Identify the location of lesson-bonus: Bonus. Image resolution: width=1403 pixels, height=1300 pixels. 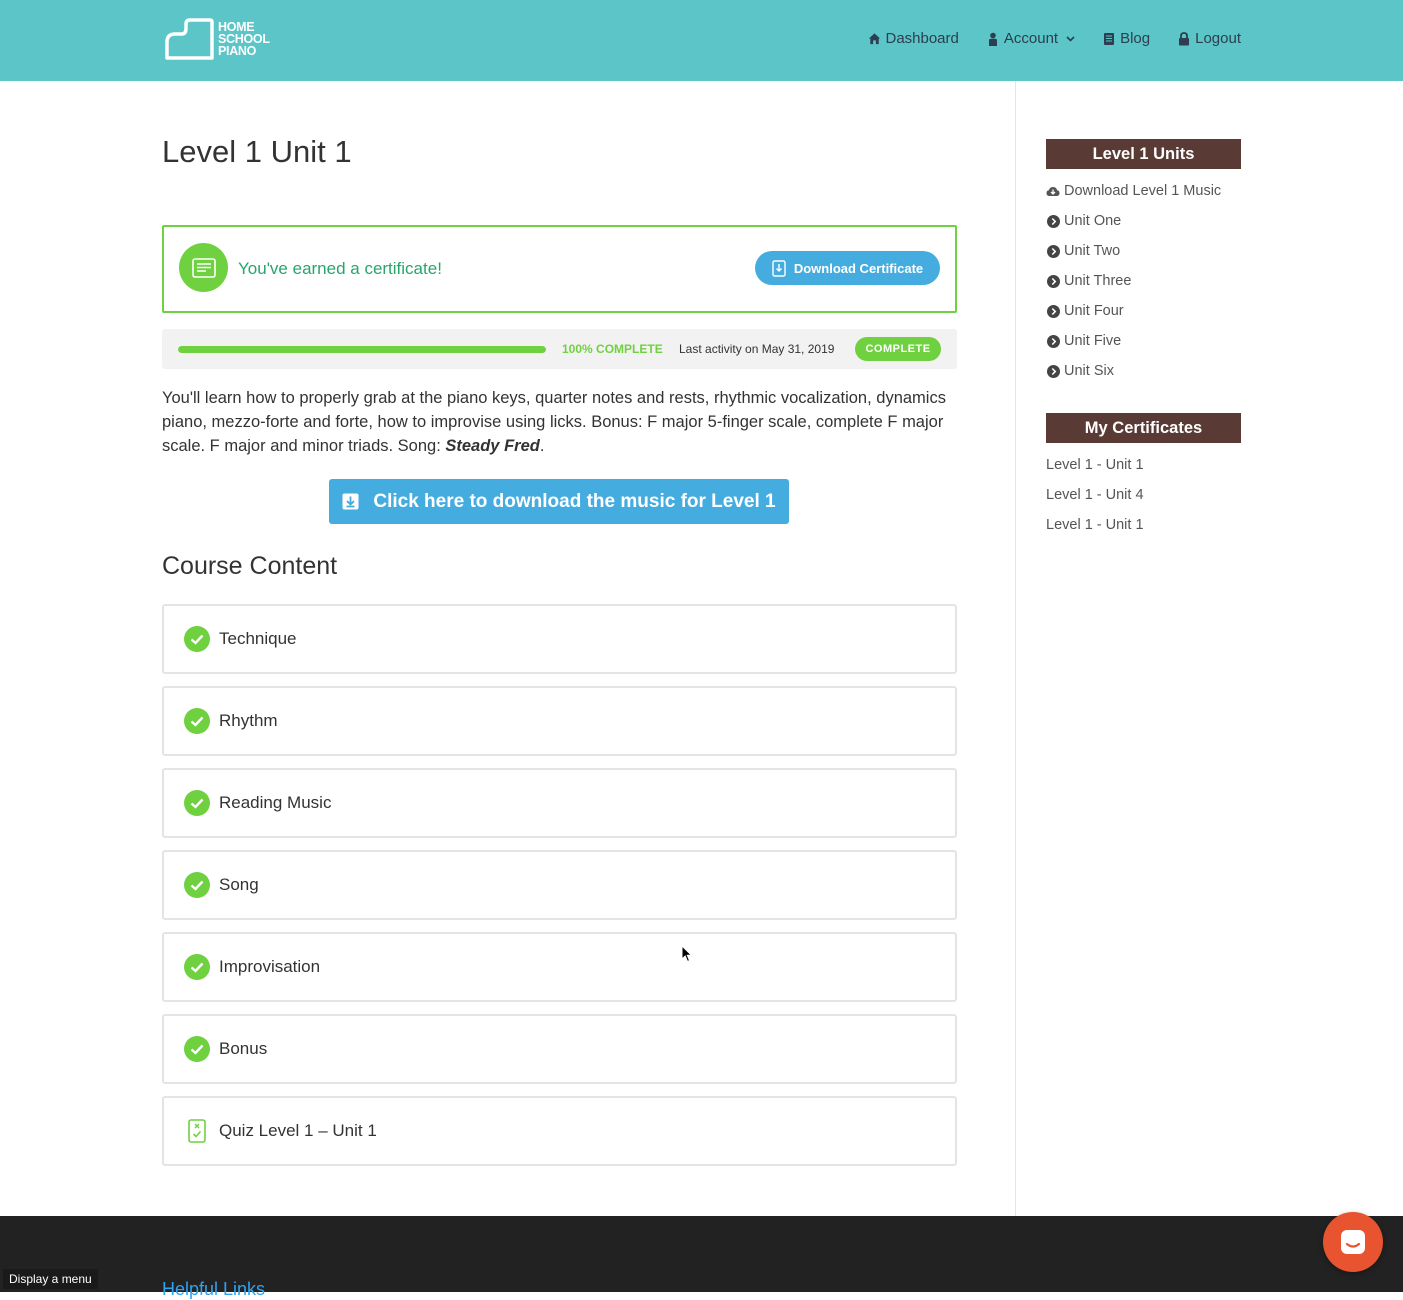
(559, 1049).